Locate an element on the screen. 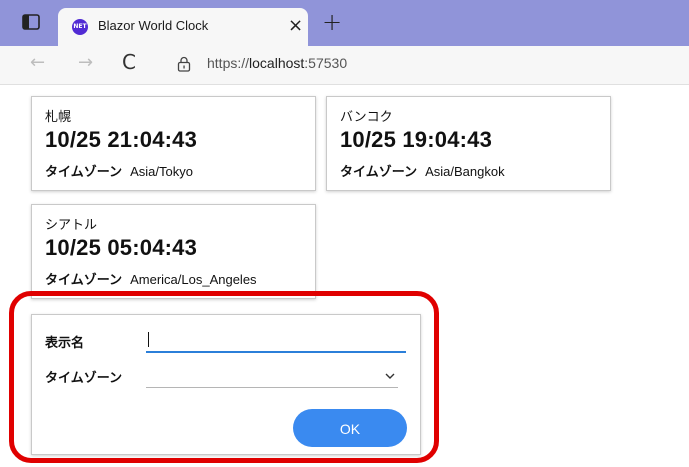  url-host: localhost is located at coordinates (277, 63).